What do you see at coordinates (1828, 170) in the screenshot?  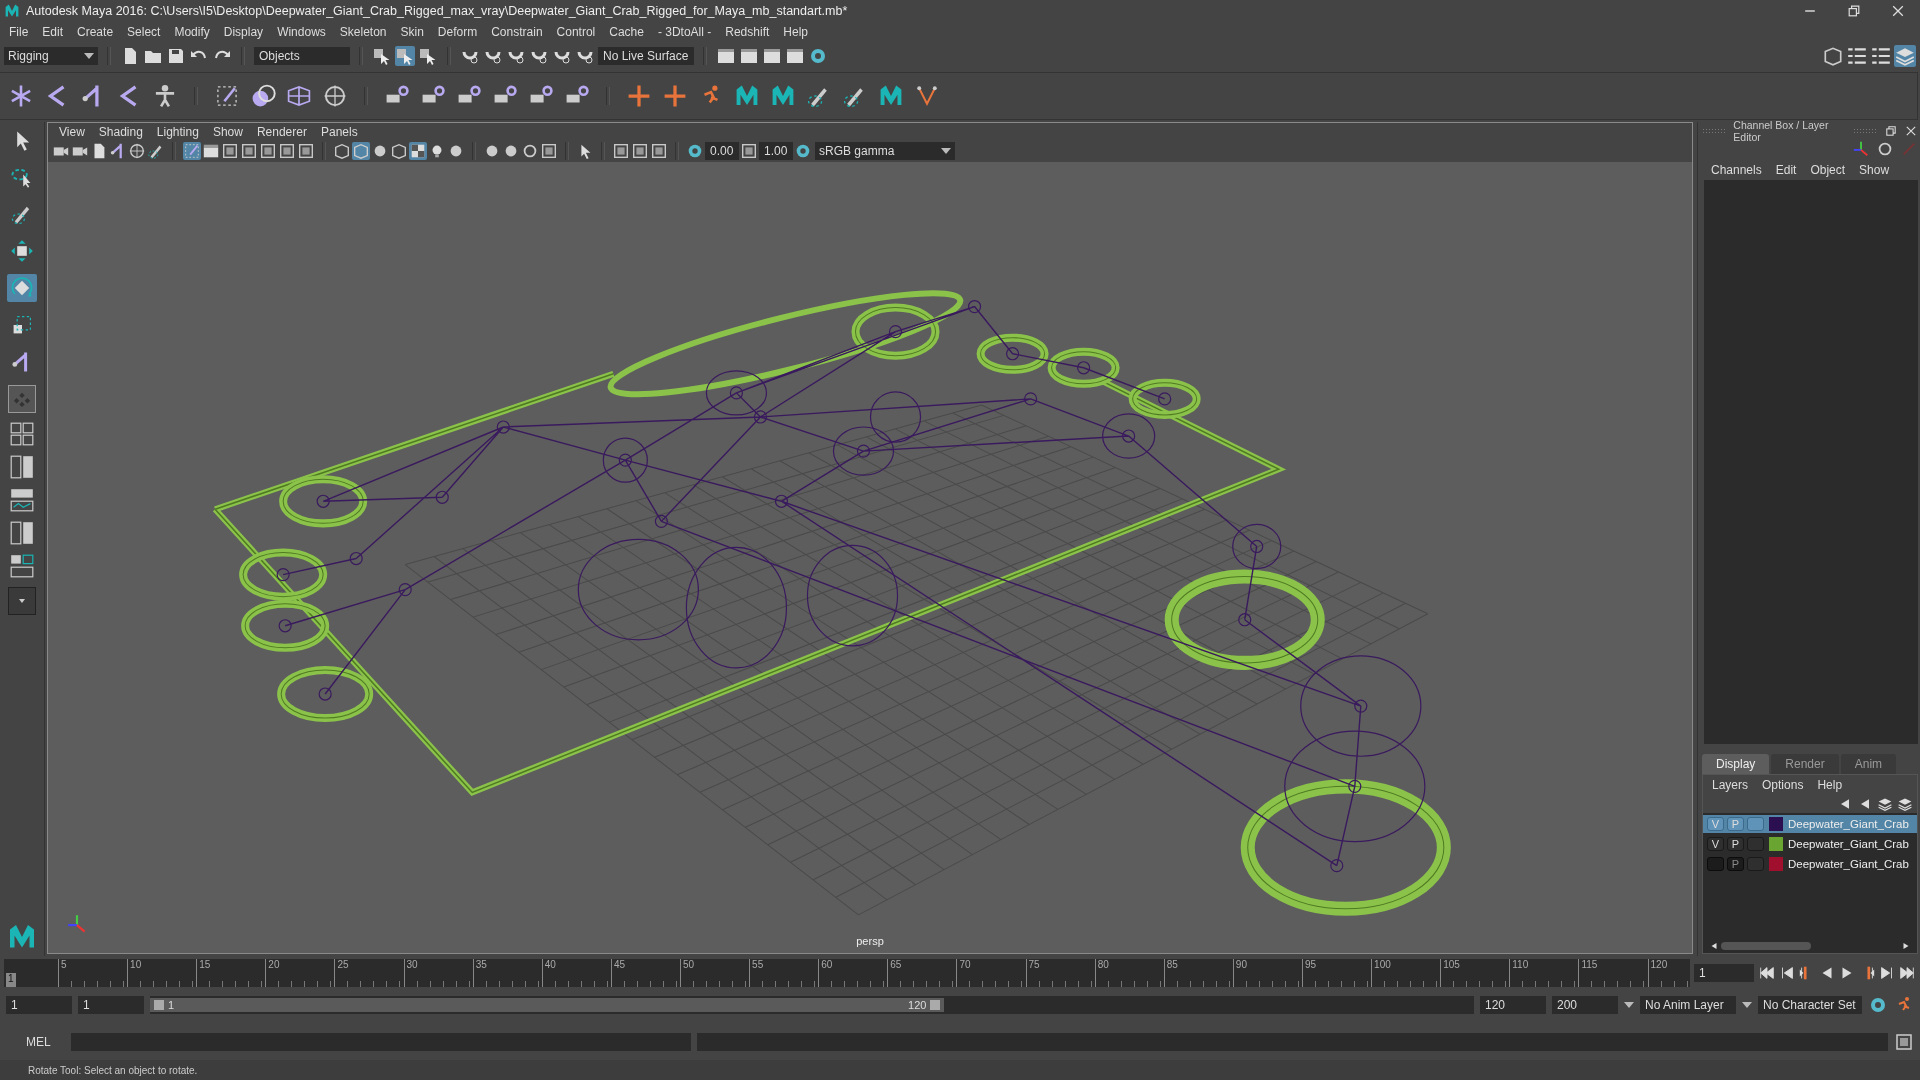 I see `channel-box-menu-item: Object` at bounding box center [1828, 170].